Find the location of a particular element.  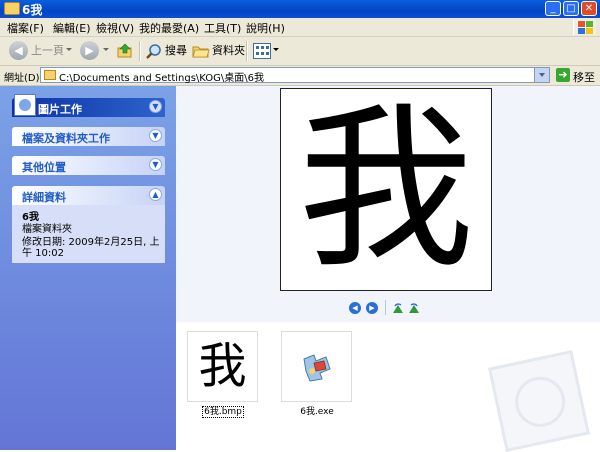

menu-favorites: 我的最愛(A) is located at coordinates (169, 28).